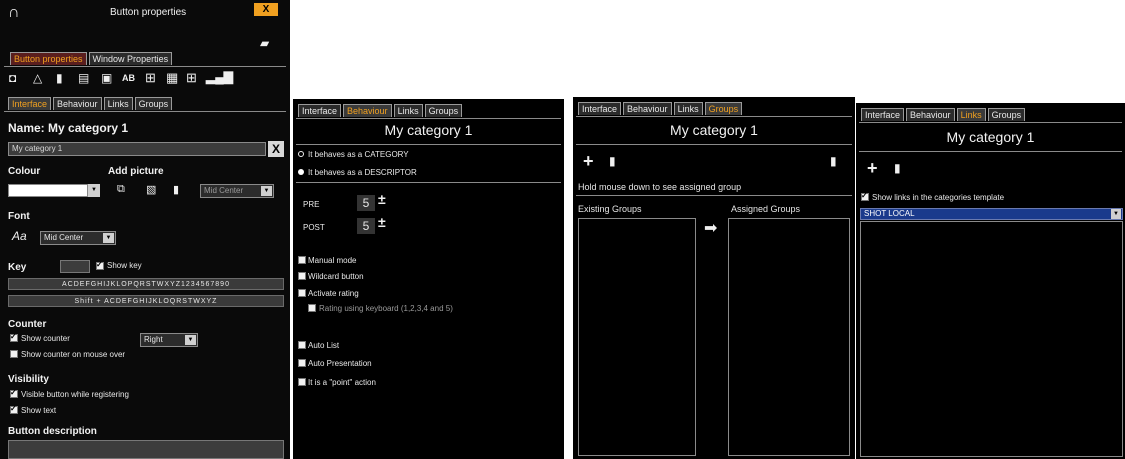  Describe the element at coordinates (75, 394) in the screenshot. I see `visible-registering-label: Visible button while registering` at that location.